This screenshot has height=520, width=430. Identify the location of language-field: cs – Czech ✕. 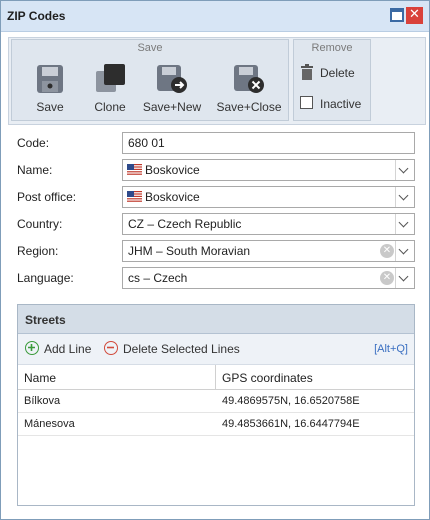
(268, 278).